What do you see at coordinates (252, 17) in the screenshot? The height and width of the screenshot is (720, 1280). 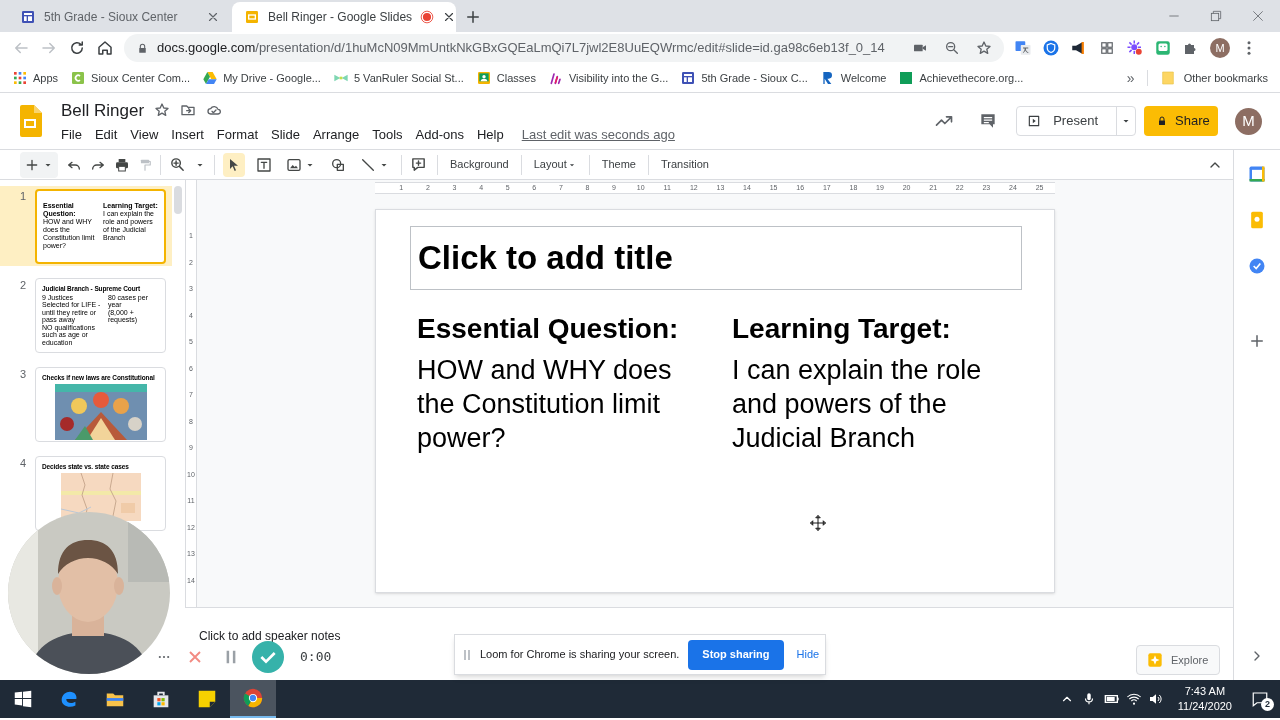 I see `slides-favicon-icon` at bounding box center [252, 17].